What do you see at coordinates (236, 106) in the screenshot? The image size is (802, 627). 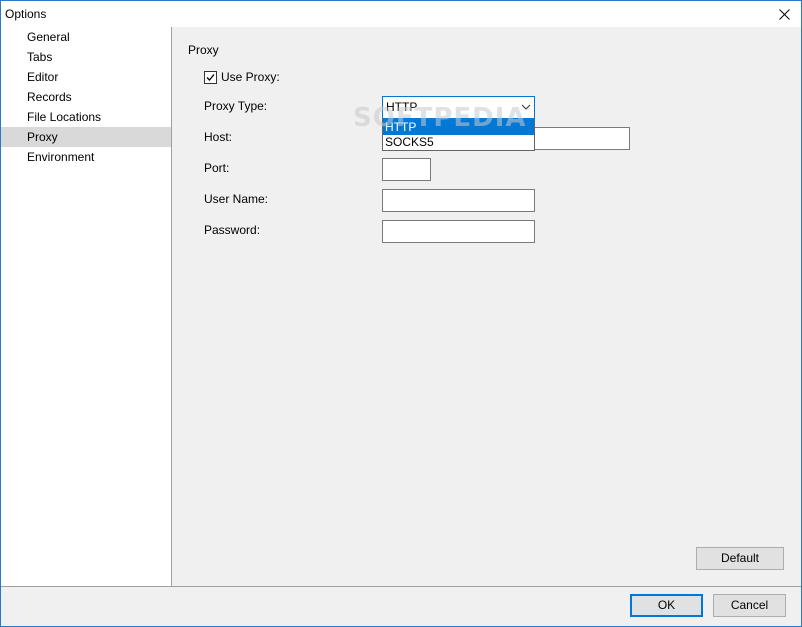 I see `proxy-type-label: Proxy Type:` at bounding box center [236, 106].